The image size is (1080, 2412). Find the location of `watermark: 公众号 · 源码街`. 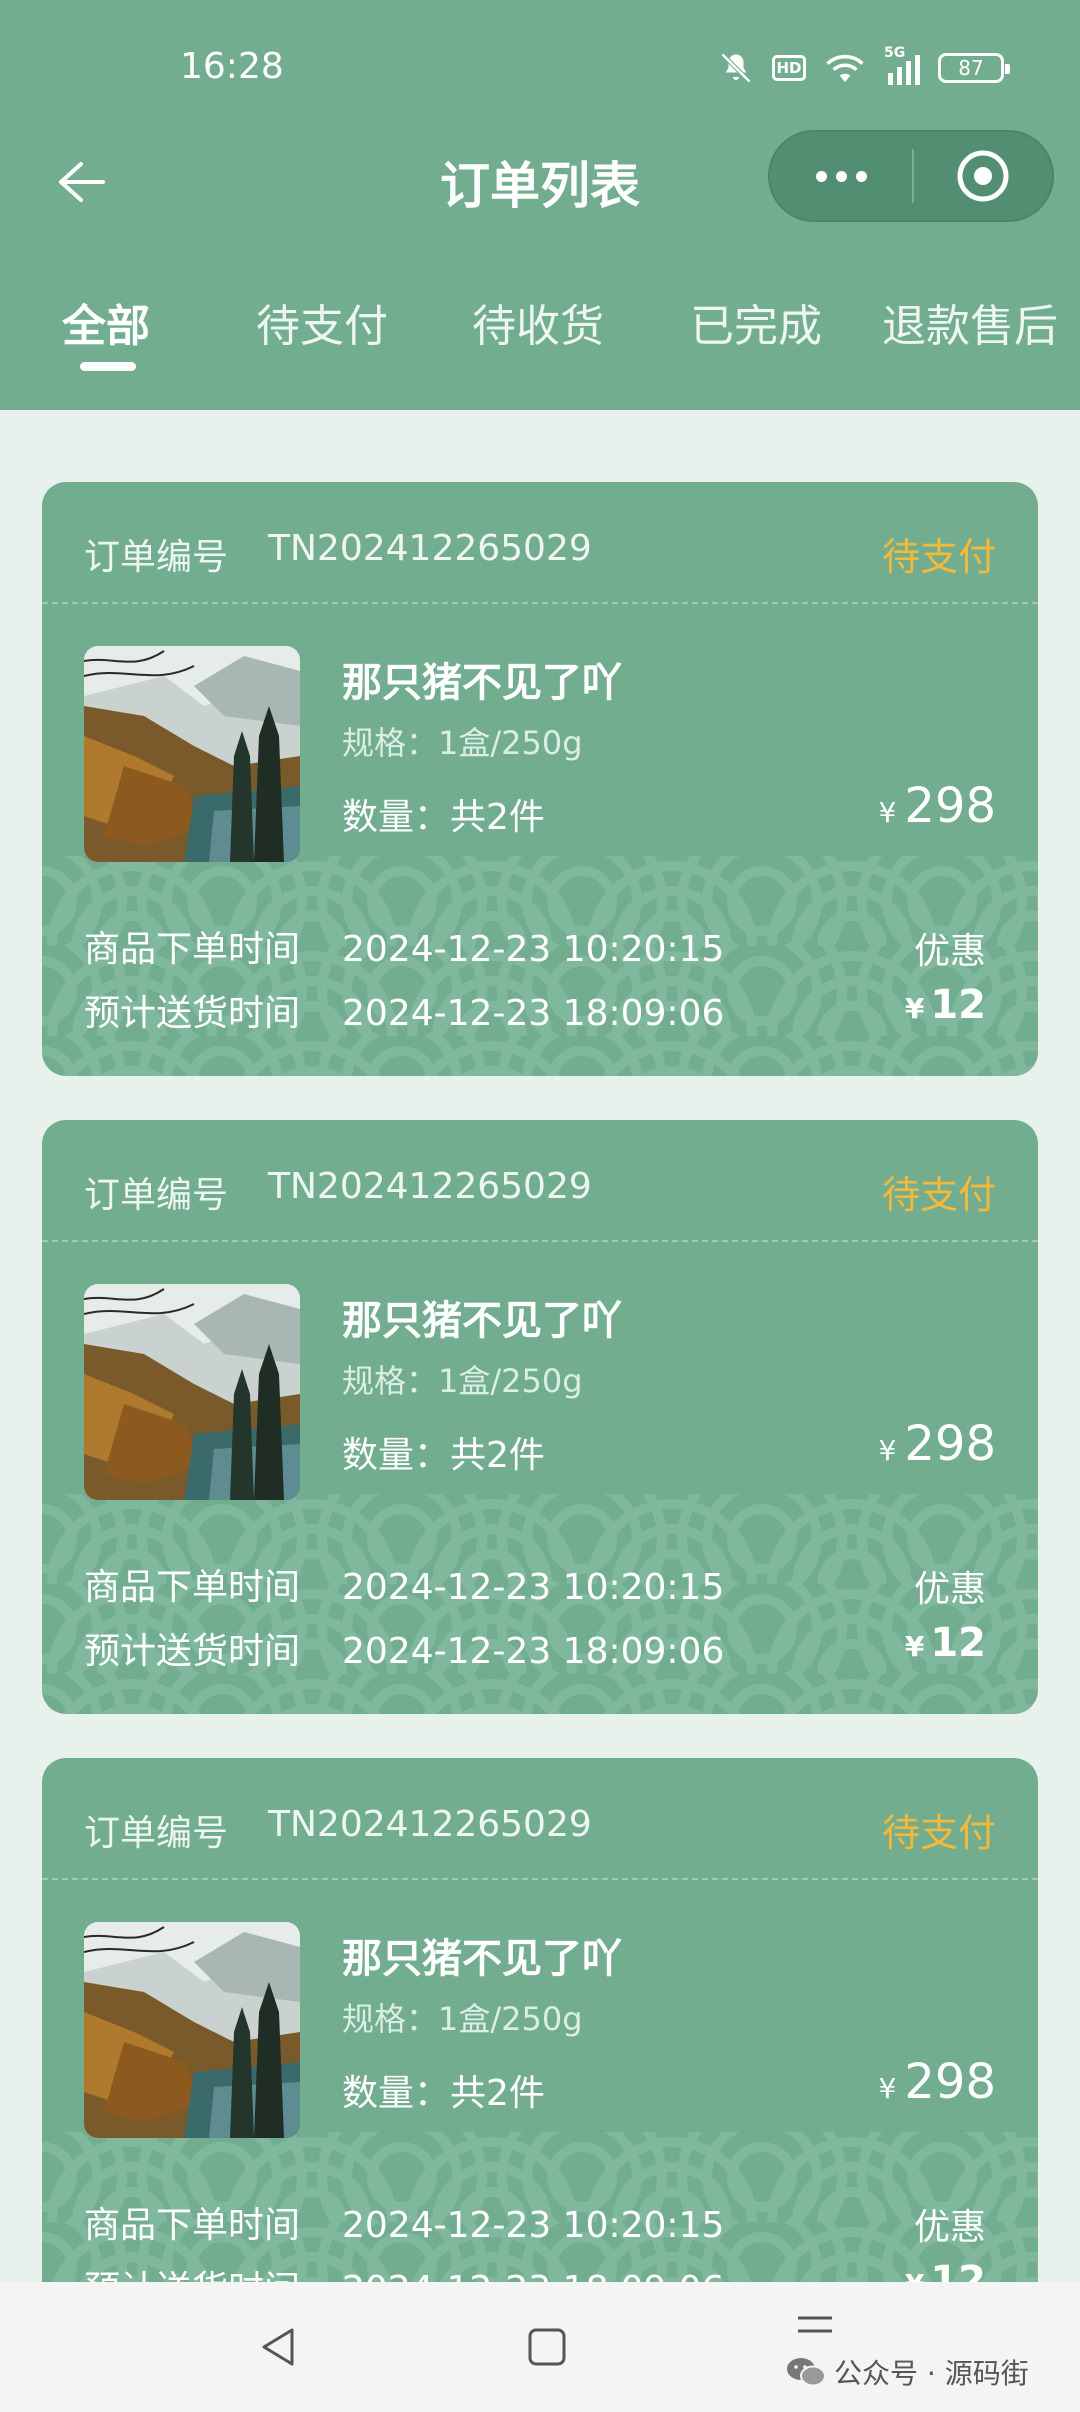

watermark: 公众号 · 源码街 is located at coordinates (907, 2372).